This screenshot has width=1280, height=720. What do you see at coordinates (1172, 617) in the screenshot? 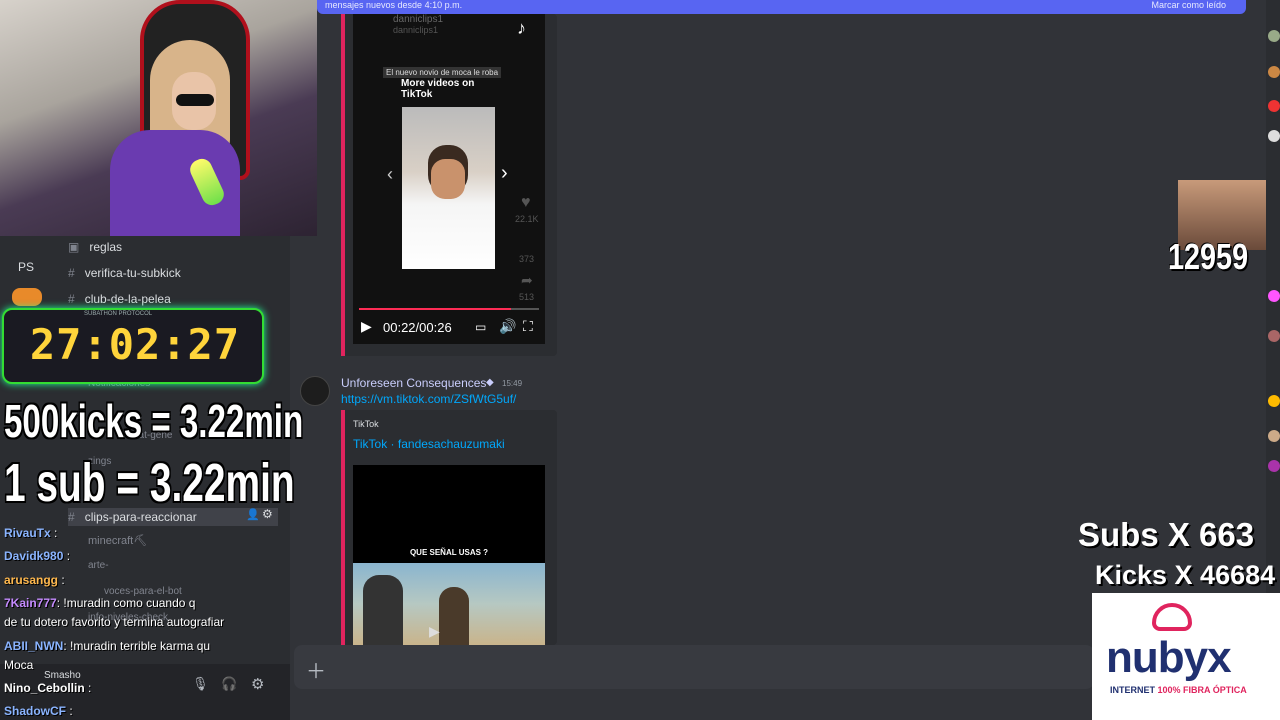
I see `cloud-icon` at bounding box center [1172, 617].